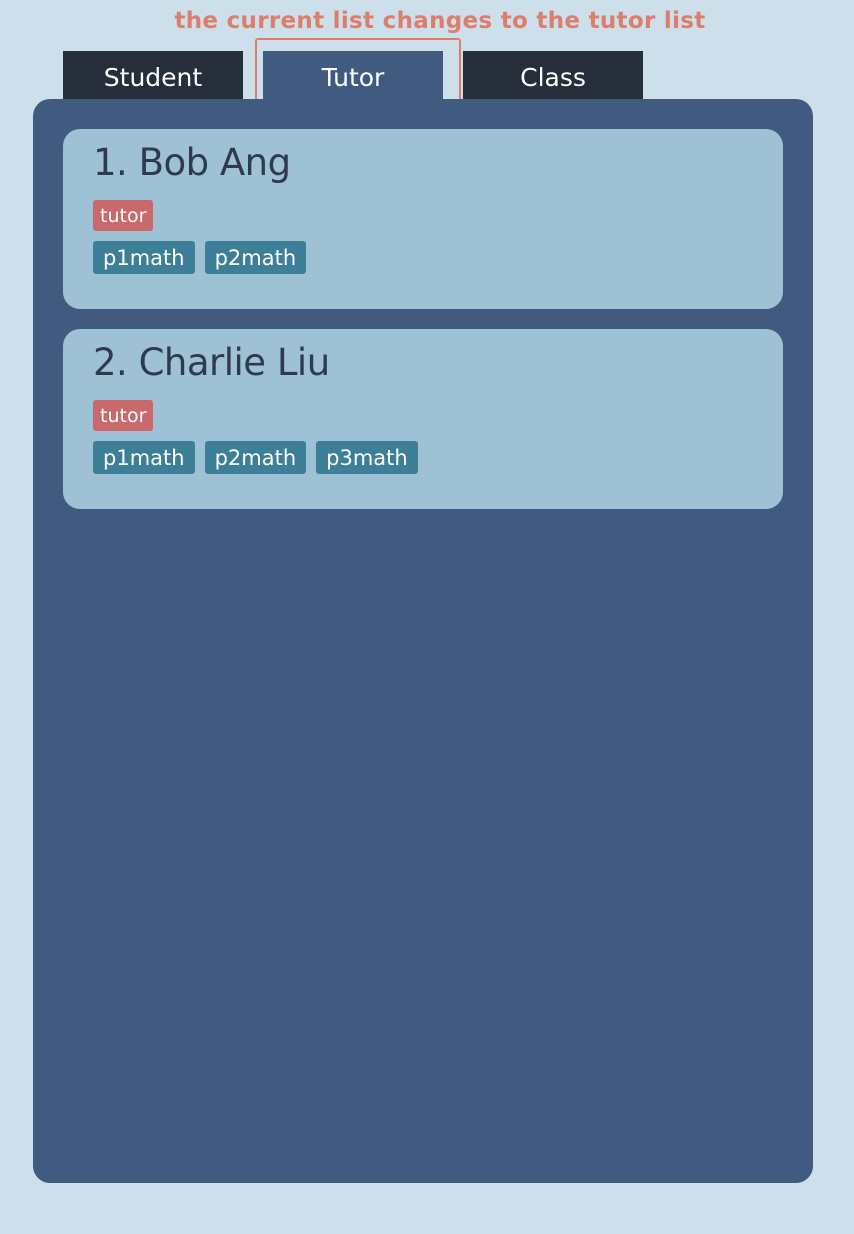 This screenshot has width=854, height=1234. I want to click on tab-student: Student, so click(153, 75).